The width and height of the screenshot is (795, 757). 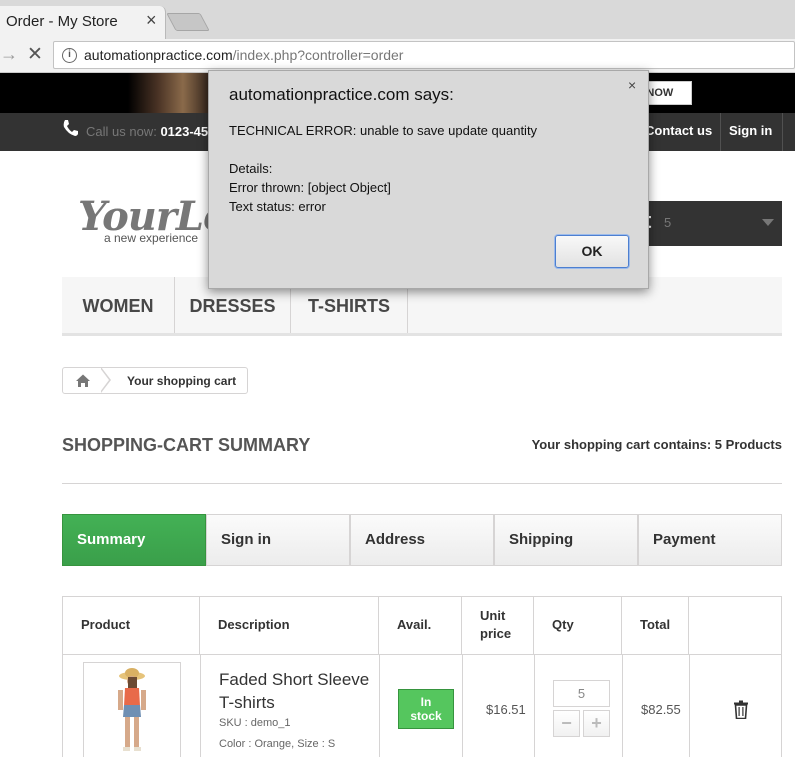 I want to click on column-header-actions, so click(x=735, y=625).